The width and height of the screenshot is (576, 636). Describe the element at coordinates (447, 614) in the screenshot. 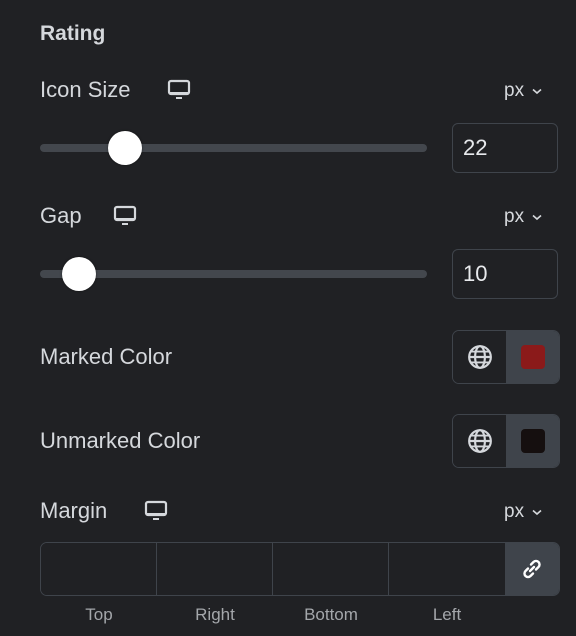

I see `margin-left-label: Left` at that location.